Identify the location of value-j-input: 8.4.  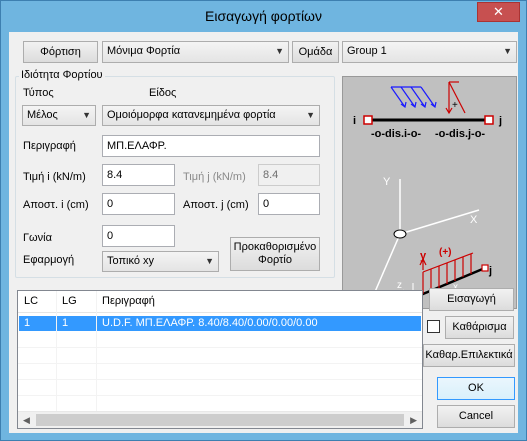
(289, 175).